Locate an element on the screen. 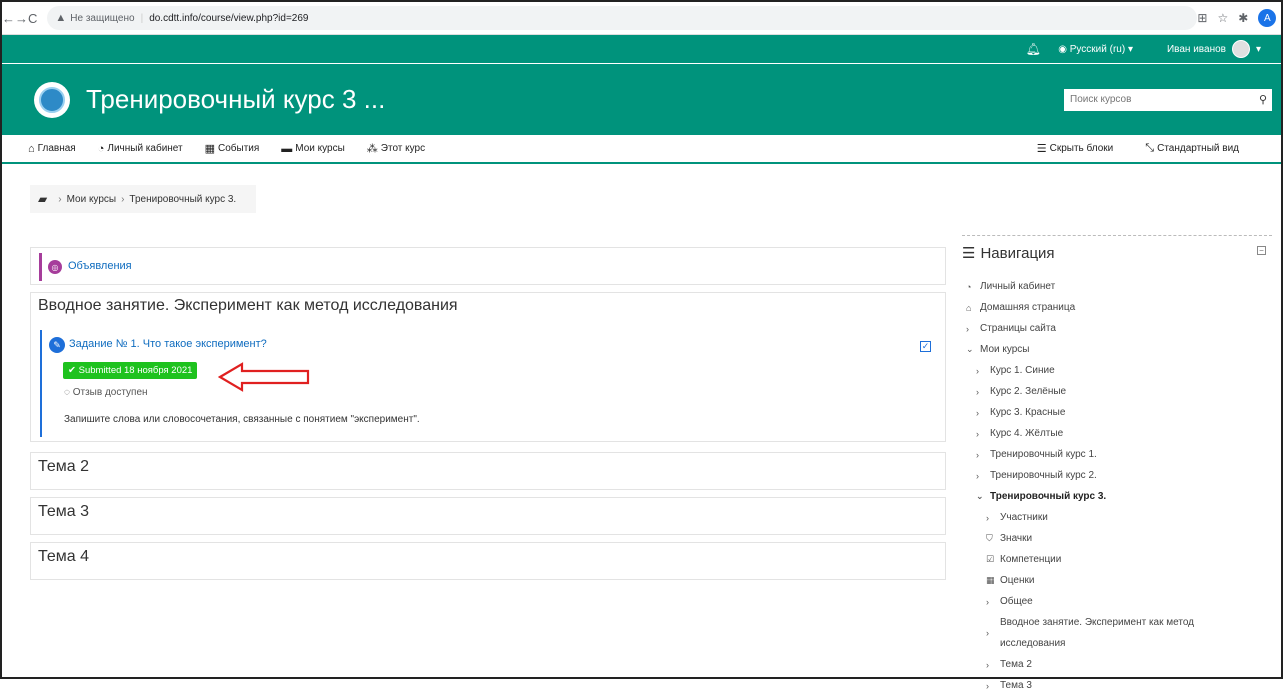 The width and height of the screenshot is (1283, 696). reload-button: C is located at coordinates (32, 18).